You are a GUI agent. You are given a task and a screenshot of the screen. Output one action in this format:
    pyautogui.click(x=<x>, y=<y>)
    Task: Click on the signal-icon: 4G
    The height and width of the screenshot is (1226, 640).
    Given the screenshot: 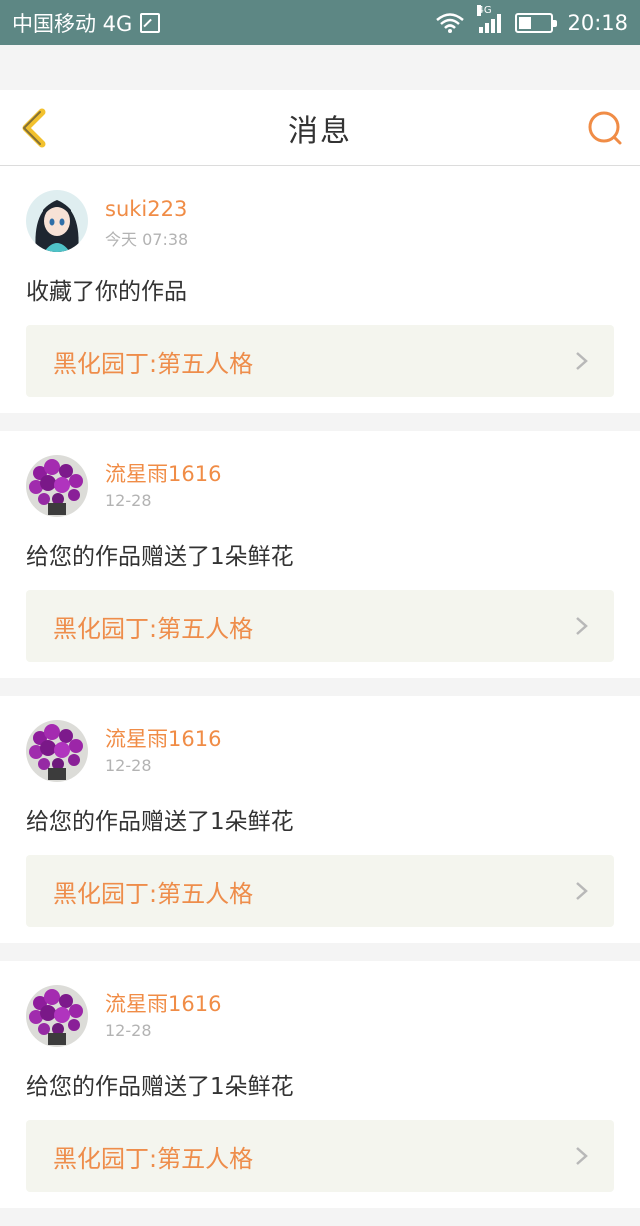 What is the action you would take?
    pyautogui.click(x=489, y=18)
    